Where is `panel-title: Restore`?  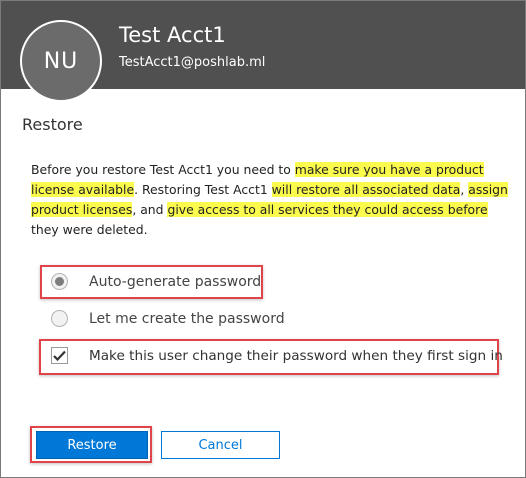 panel-title: Restore is located at coordinates (52, 124).